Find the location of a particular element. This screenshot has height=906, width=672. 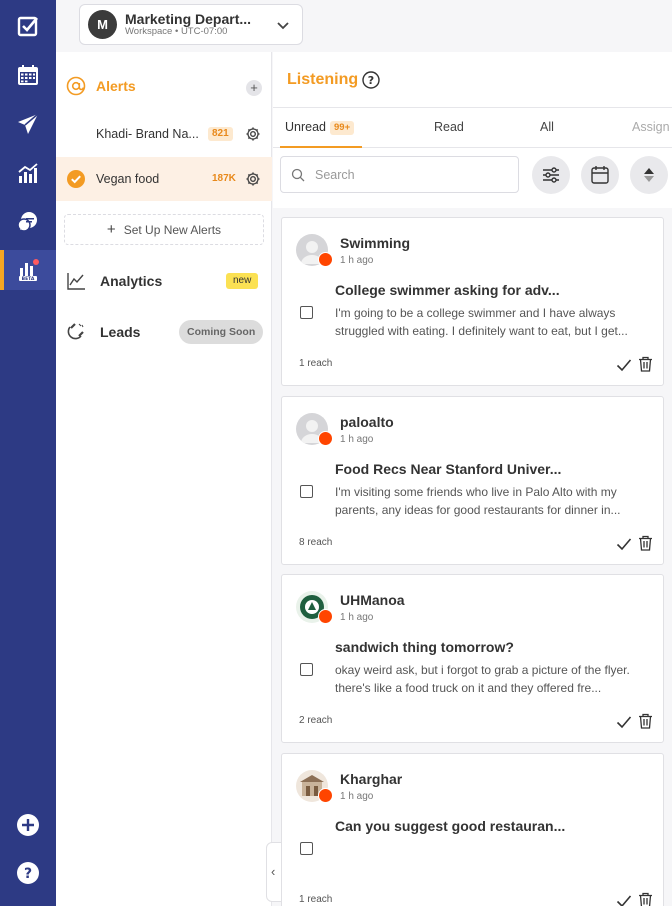

nav-label: Analytics is located at coordinates (131, 281).